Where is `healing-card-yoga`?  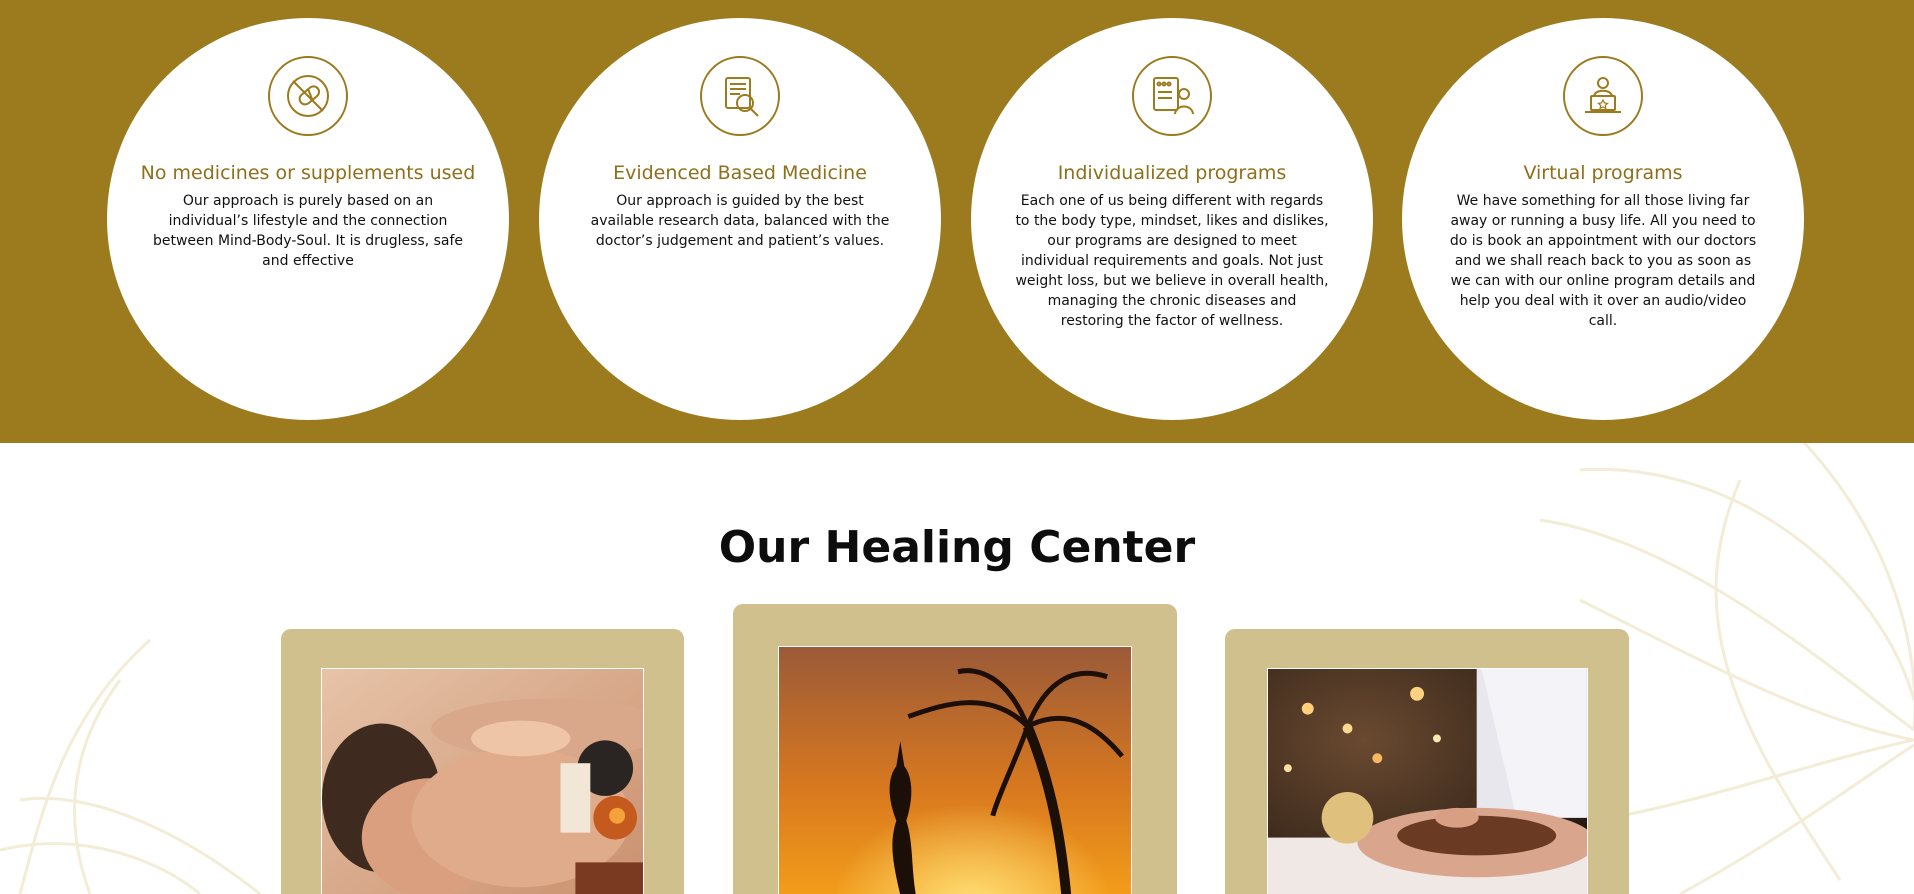 healing-card-yoga is located at coordinates (955, 749).